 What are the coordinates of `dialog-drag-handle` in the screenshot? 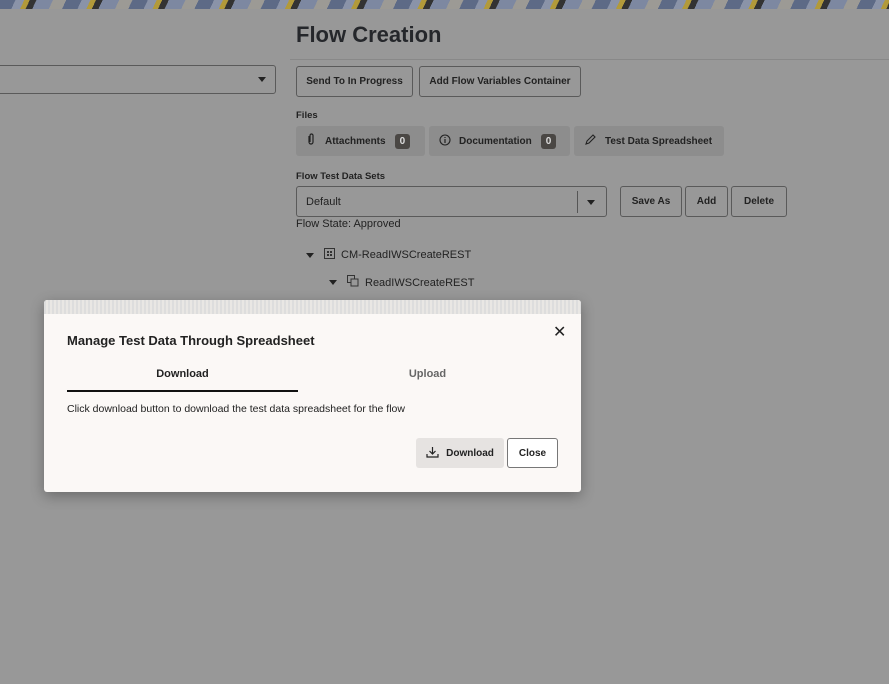 It's located at (312, 307).